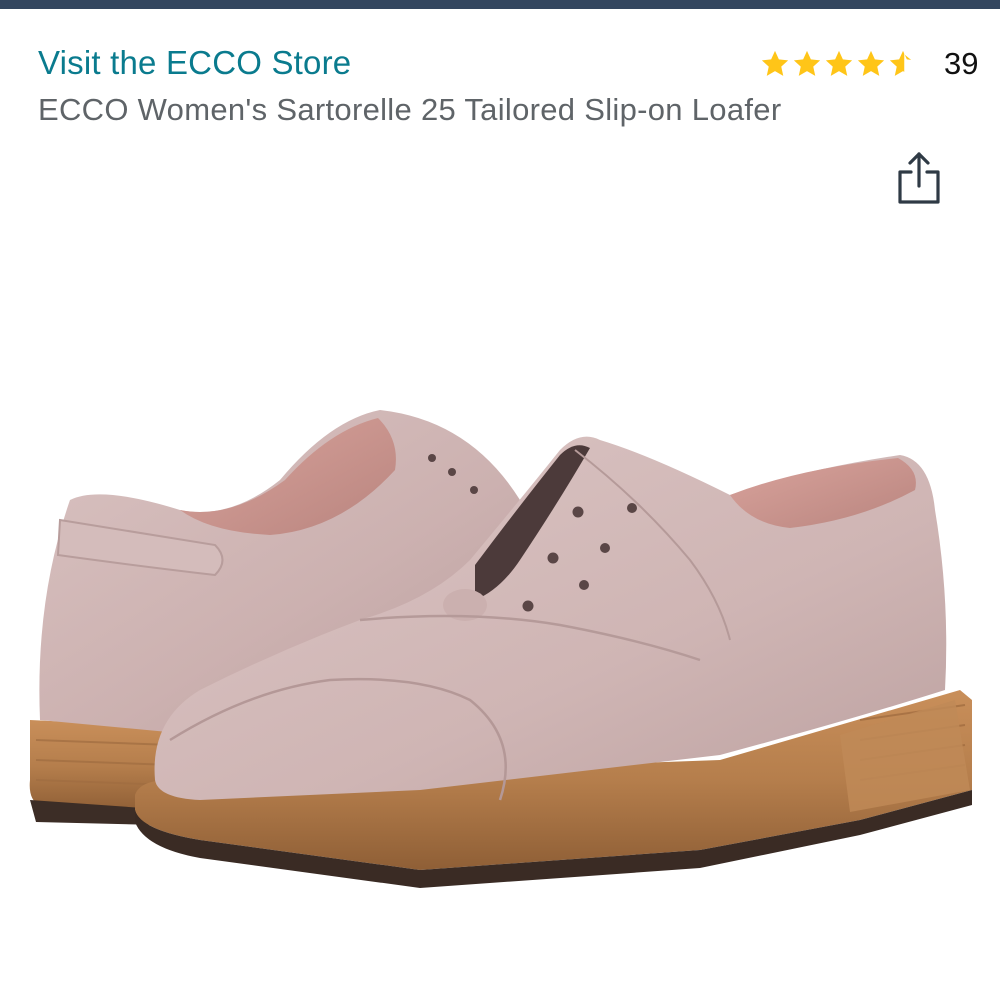 This screenshot has width=1000, height=1000. Describe the element at coordinates (900, 63) in the screenshot. I see `half-star-icon` at that location.